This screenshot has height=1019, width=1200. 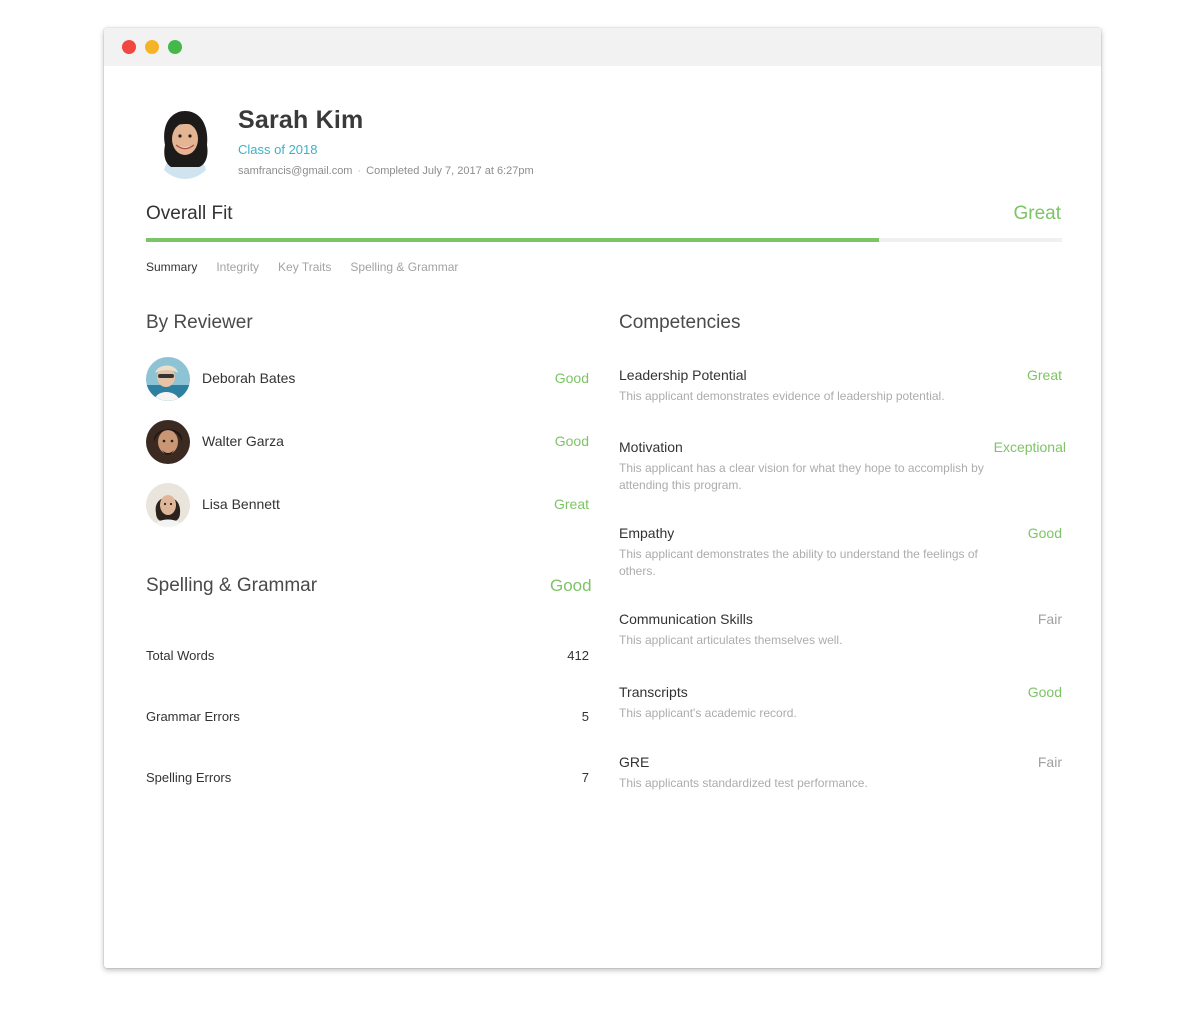 I want to click on competency-name: Leadership Potential, so click(x=683, y=375).